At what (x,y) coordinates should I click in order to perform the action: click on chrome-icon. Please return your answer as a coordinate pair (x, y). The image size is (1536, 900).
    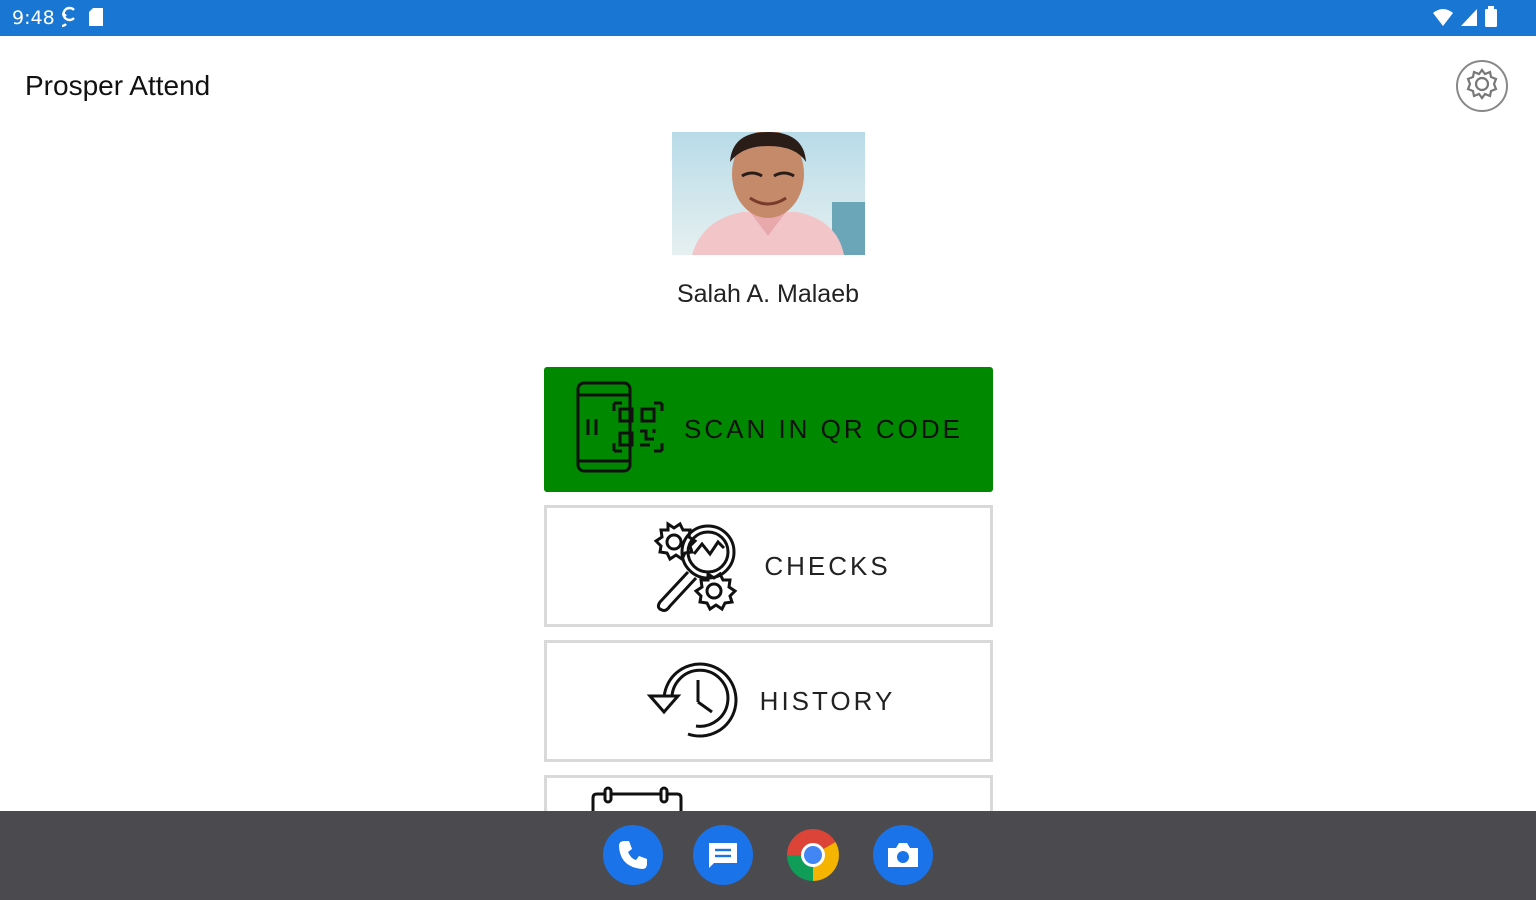
    Looking at the image, I should click on (813, 855).